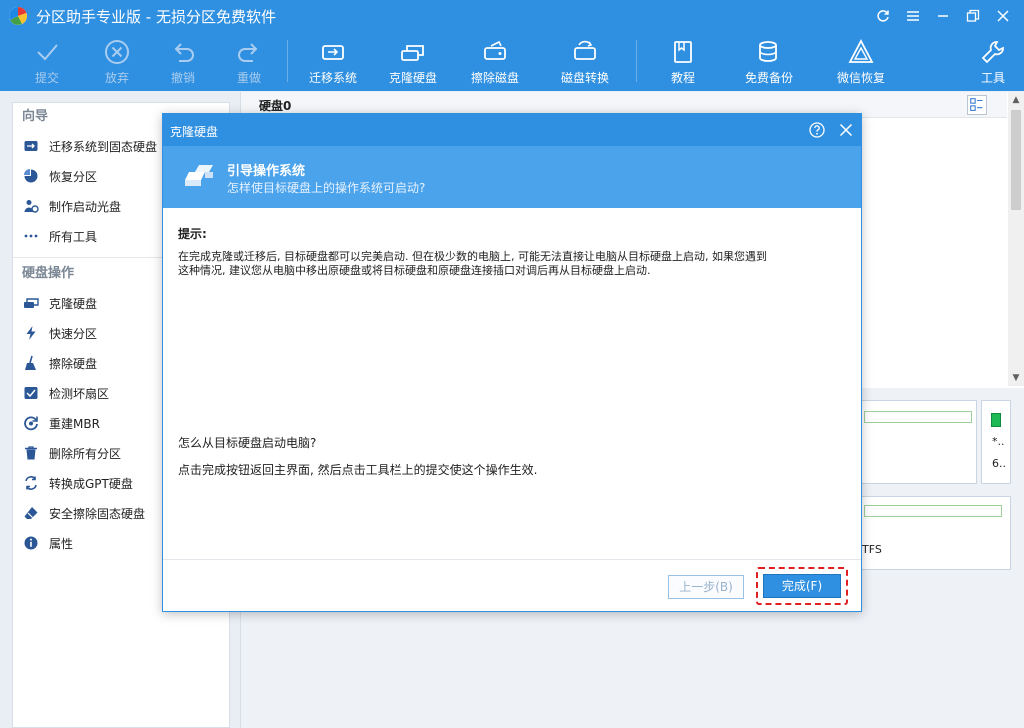 This screenshot has width=1024, height=728. What do you see at coordinates (706, 587) in the screenshot?
I see `previous-button: 上一步(B)` at bounding box center [706, 587].